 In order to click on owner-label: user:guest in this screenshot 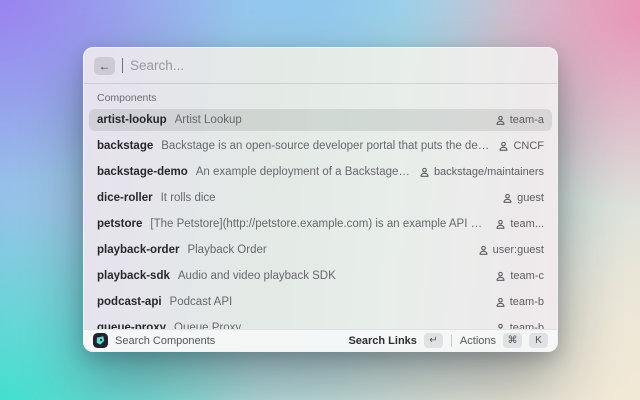, I will do `click(518, 250)`.